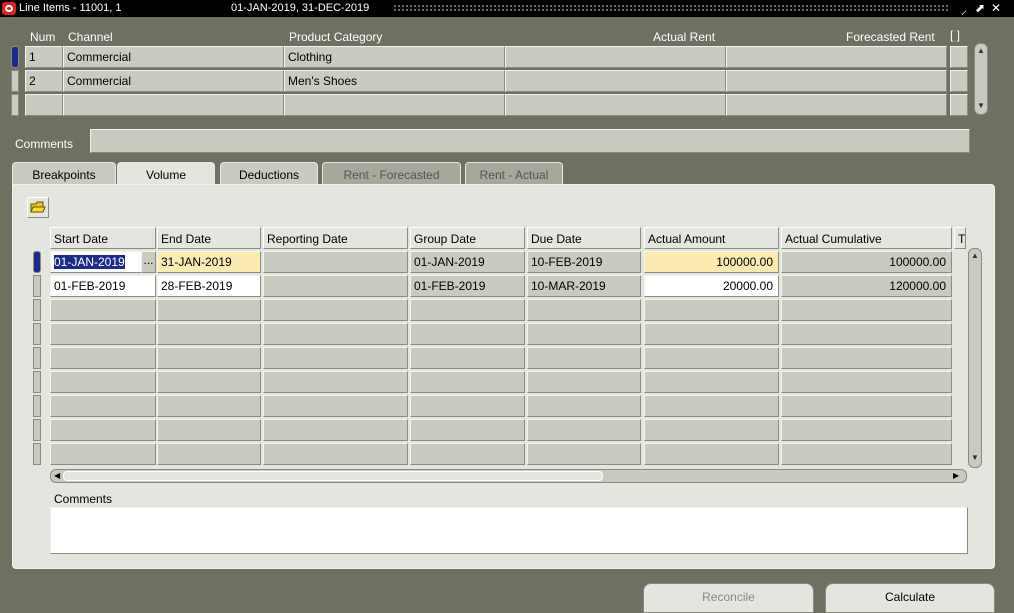 The image size is (1014, 613). What do you see at coordinates (584, 262) in the screenshot?
I see `due-date-field: 10-FEB-2019` at bounding box center [584, 262].